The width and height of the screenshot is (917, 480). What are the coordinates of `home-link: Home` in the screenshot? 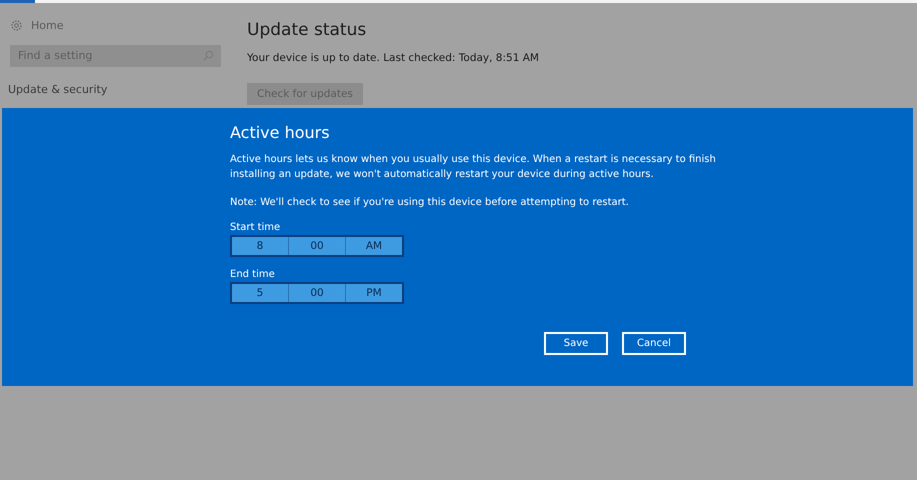 It's located at (116, 25).